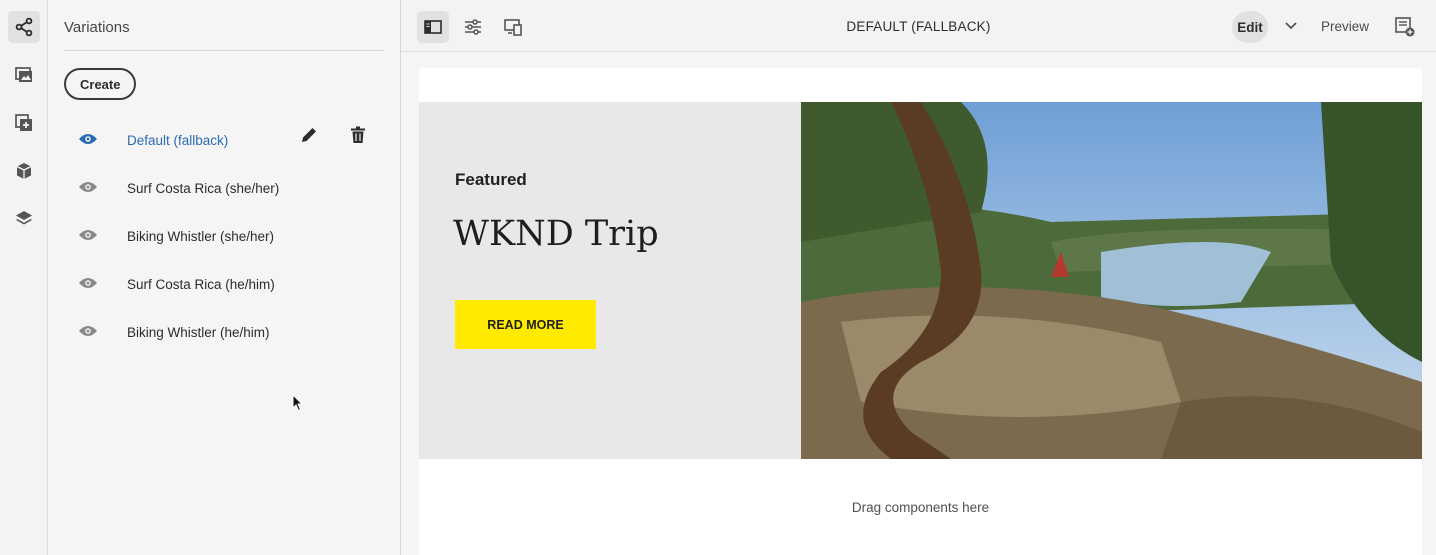  Describe the element at coordinates (920, 507) in the screenshot. I see `component-drop-zone: Drag components here` at that location.